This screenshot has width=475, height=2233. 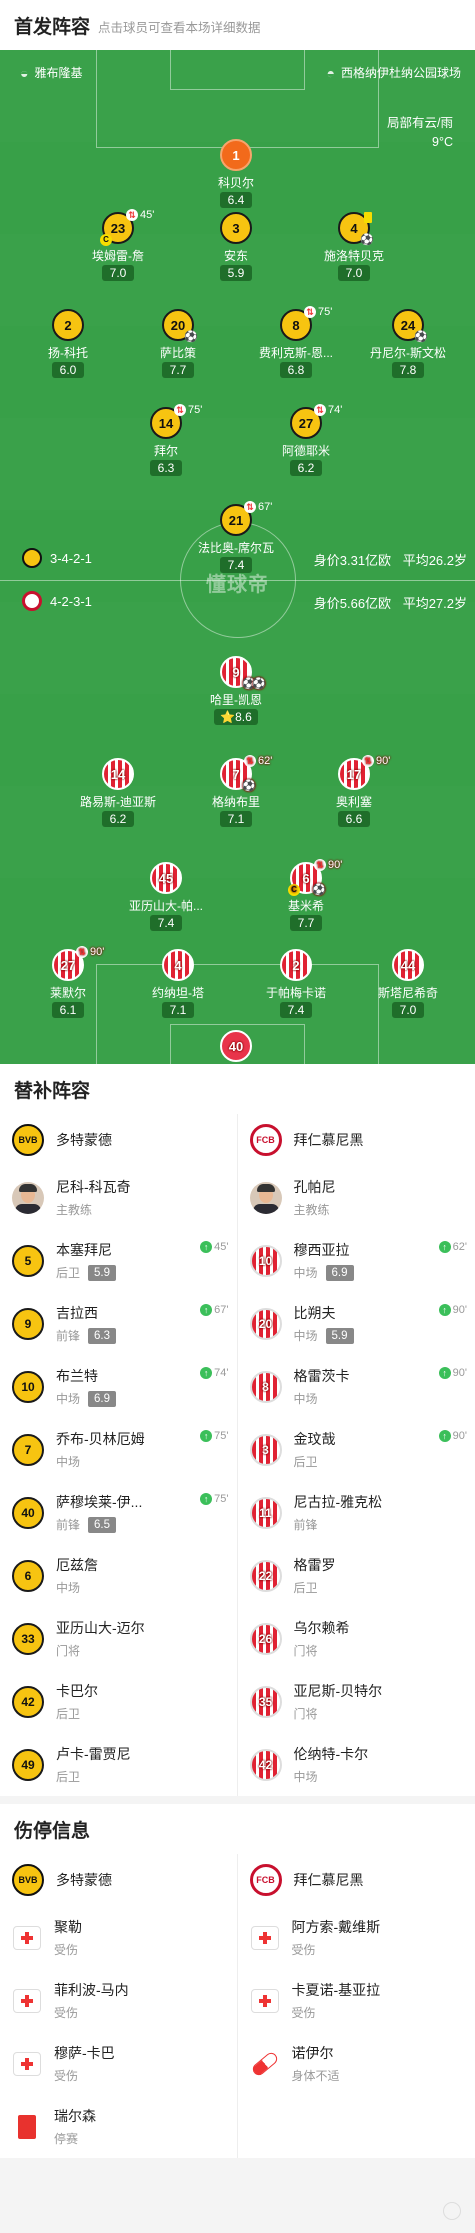 I want to click on sub-player-row: 40 萨穆埃莱-伊... 前锋 6.5 ↑ 75', so click(x=118, y=1512).